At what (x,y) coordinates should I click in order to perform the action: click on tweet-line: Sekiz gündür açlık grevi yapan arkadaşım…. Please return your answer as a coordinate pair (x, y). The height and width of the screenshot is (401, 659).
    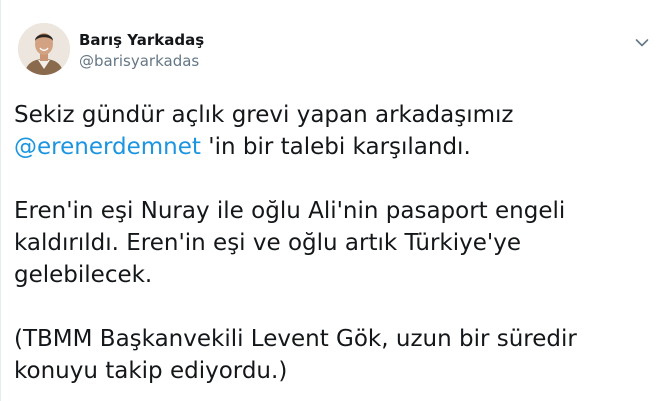
    Looking at the image, I should click on (264, 115).